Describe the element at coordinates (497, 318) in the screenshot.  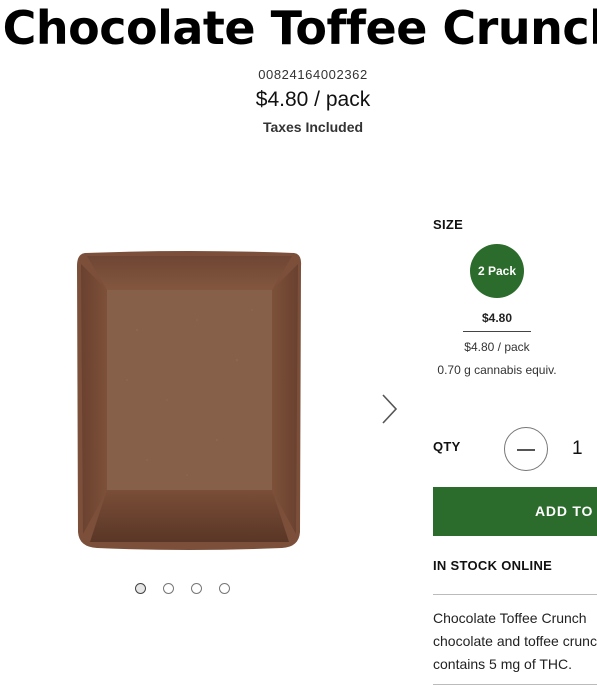
I see `size-option-price: $4.80` at that location.